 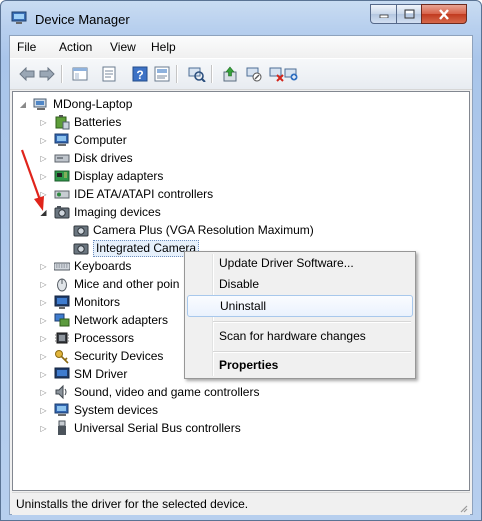 I want to click on forward-icon, so click(x=47, y=74).